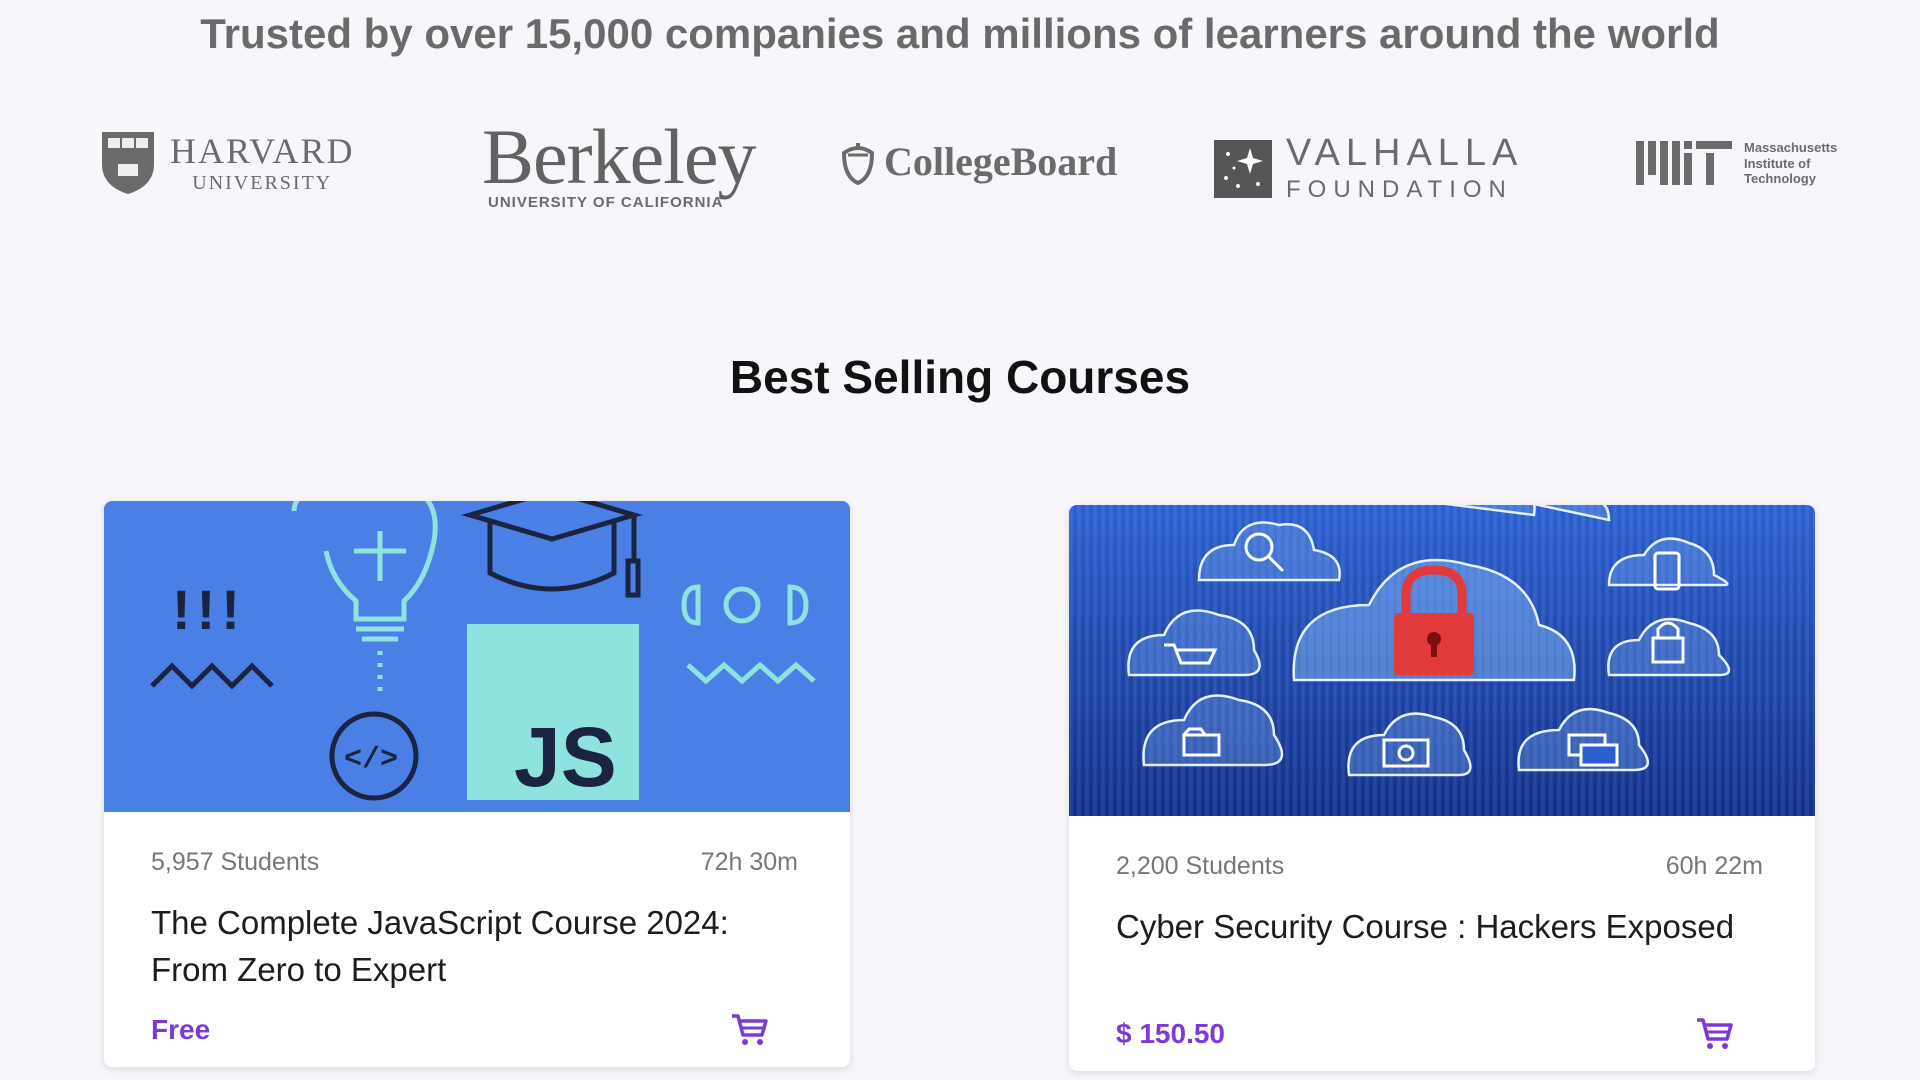 The width and height of the screenshot is (1920, 1080). I want to click on shield-icon, so click(128, 163).